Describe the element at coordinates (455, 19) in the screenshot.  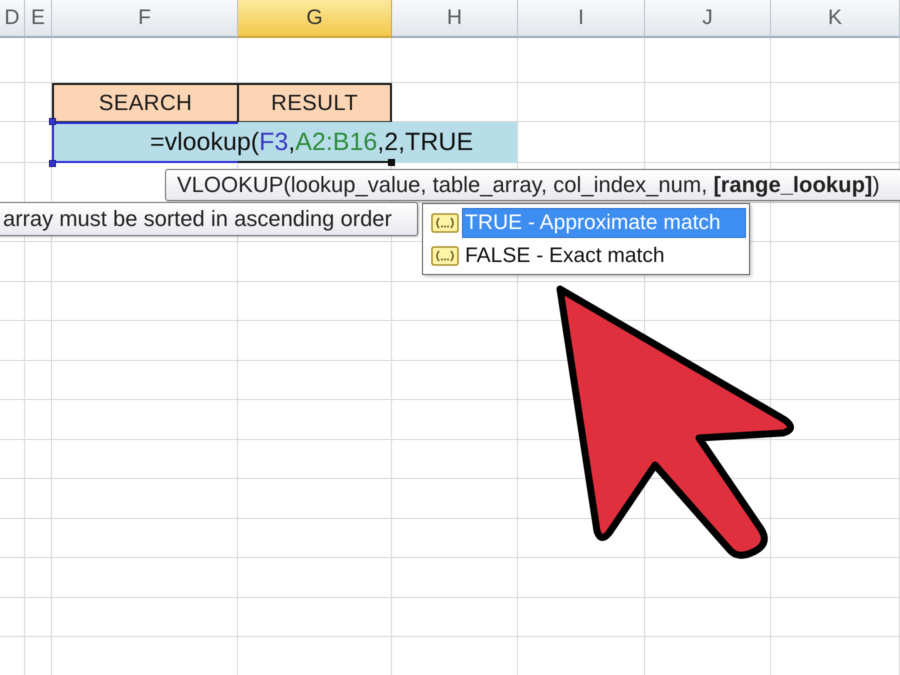
I see `column-header: H` at that location.